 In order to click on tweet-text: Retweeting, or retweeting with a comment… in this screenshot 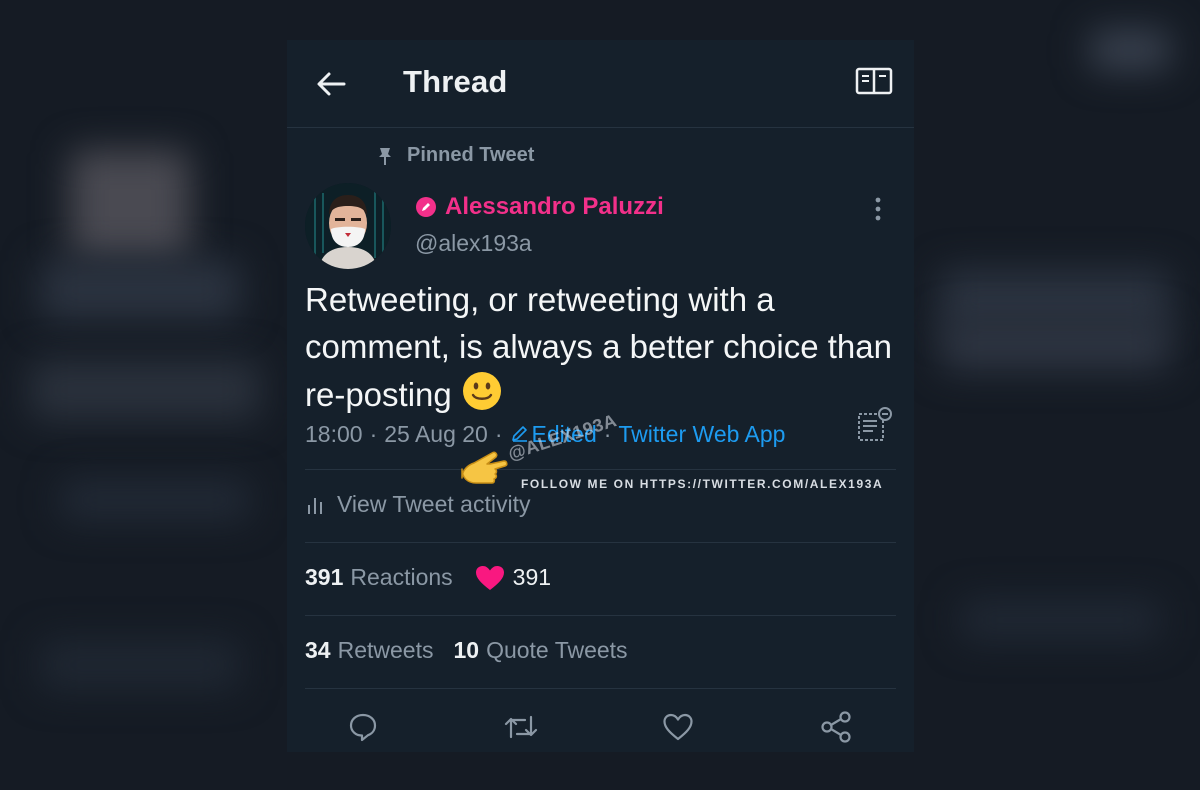, I will do `click(600, 350)`.